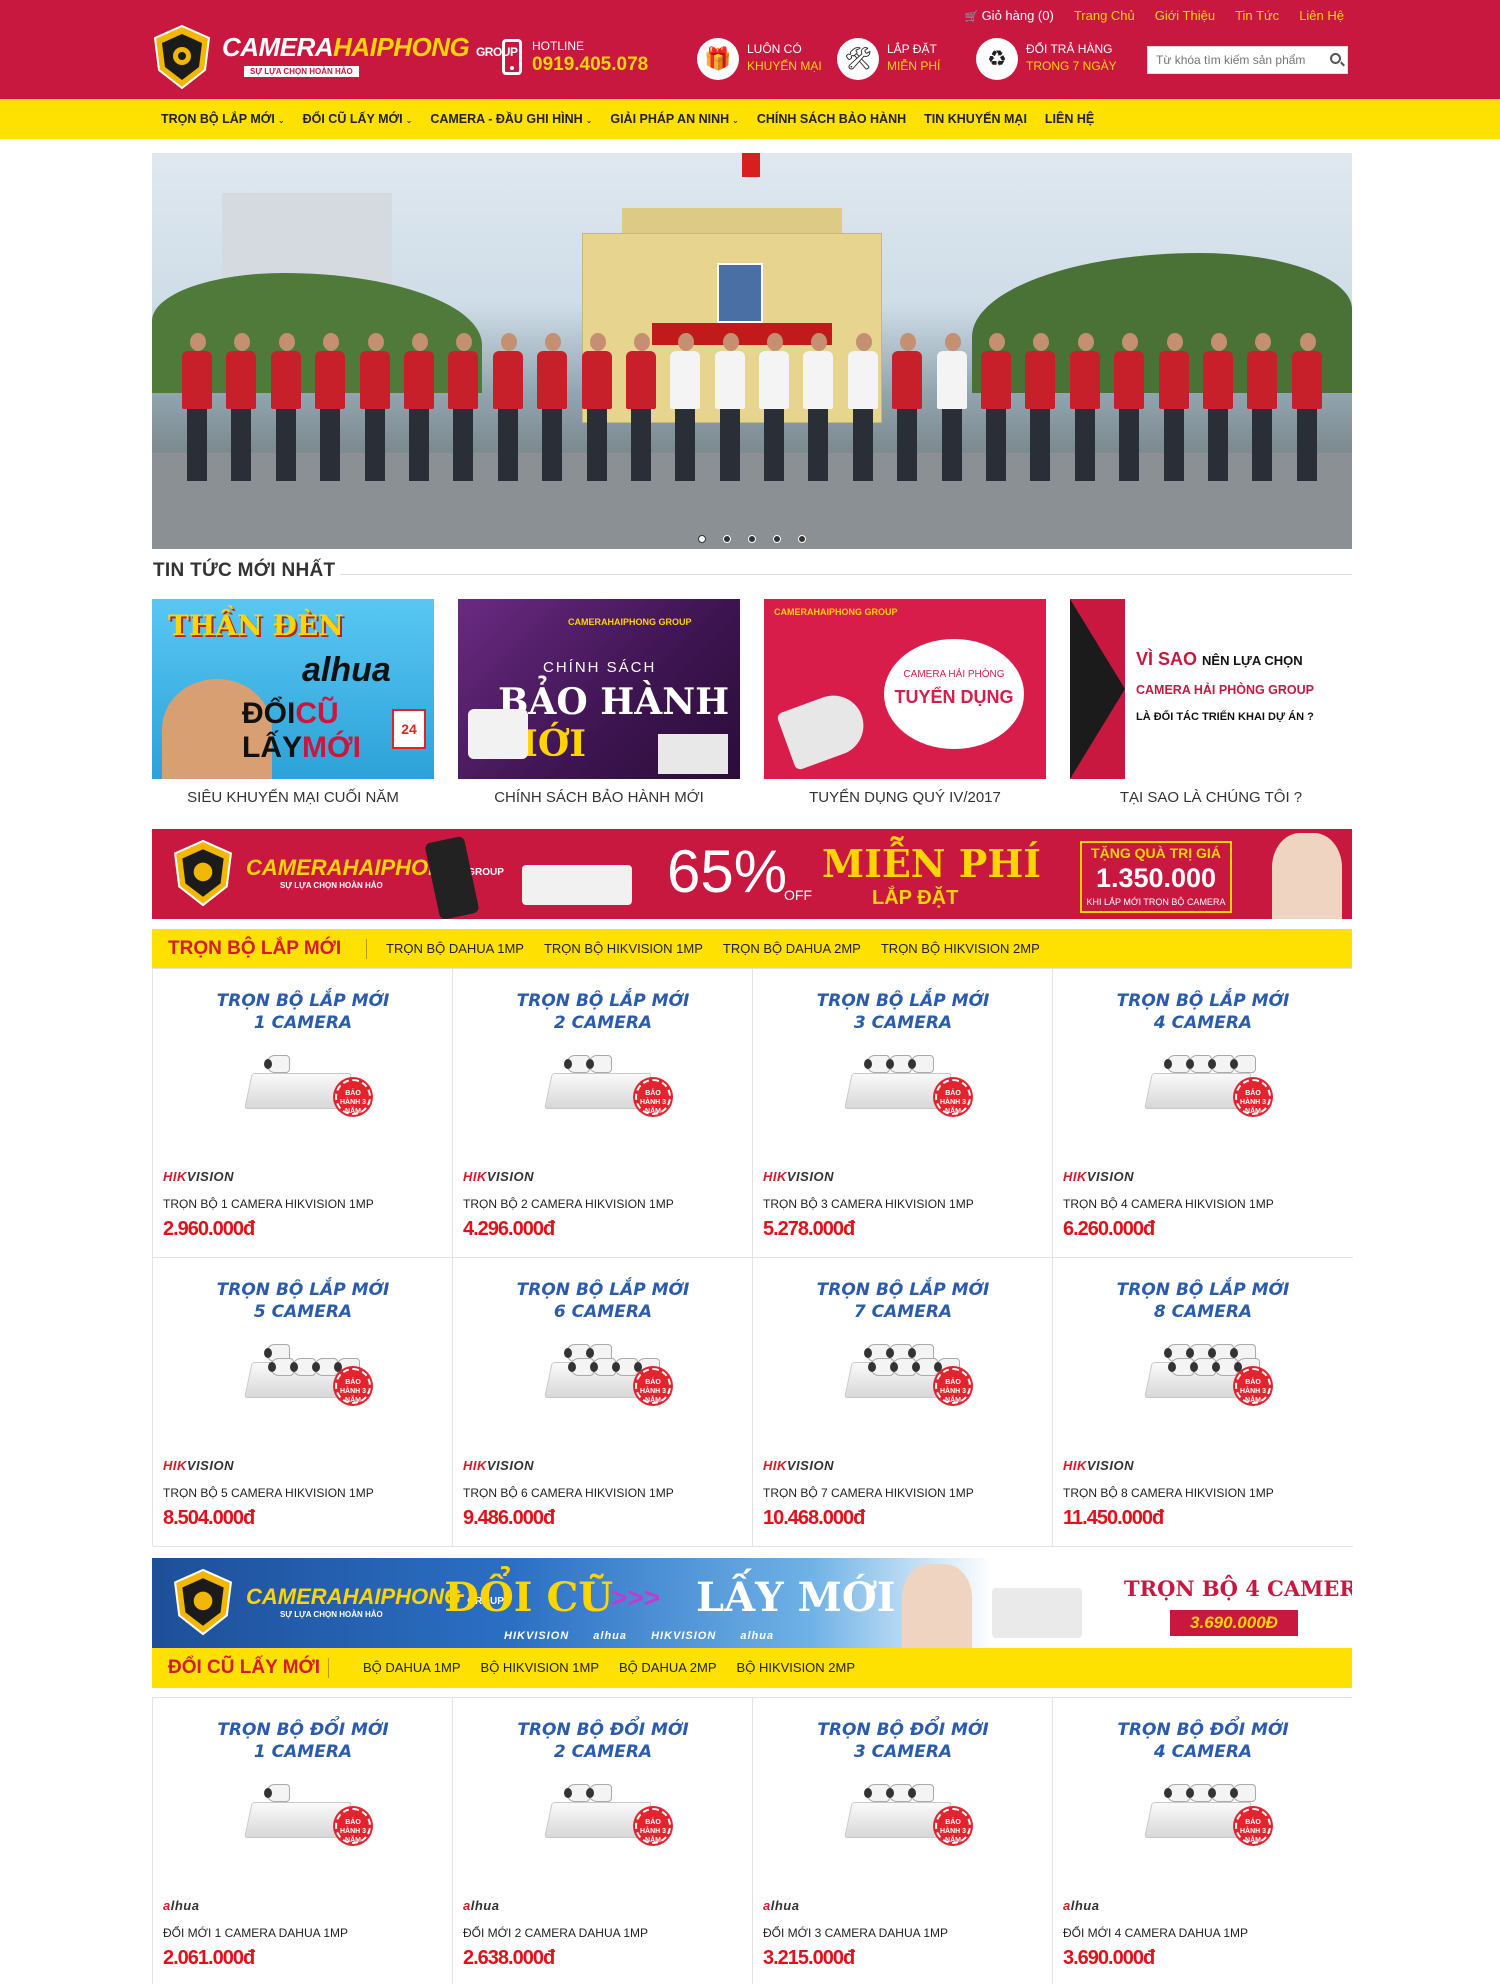  What do you see at coordinates (1205, 1204) in the screenshot?
I see `product-name: TRỌN BỘ 4 CAMERA HIKVISION 1MP` at bounding box center [1205, 1204].